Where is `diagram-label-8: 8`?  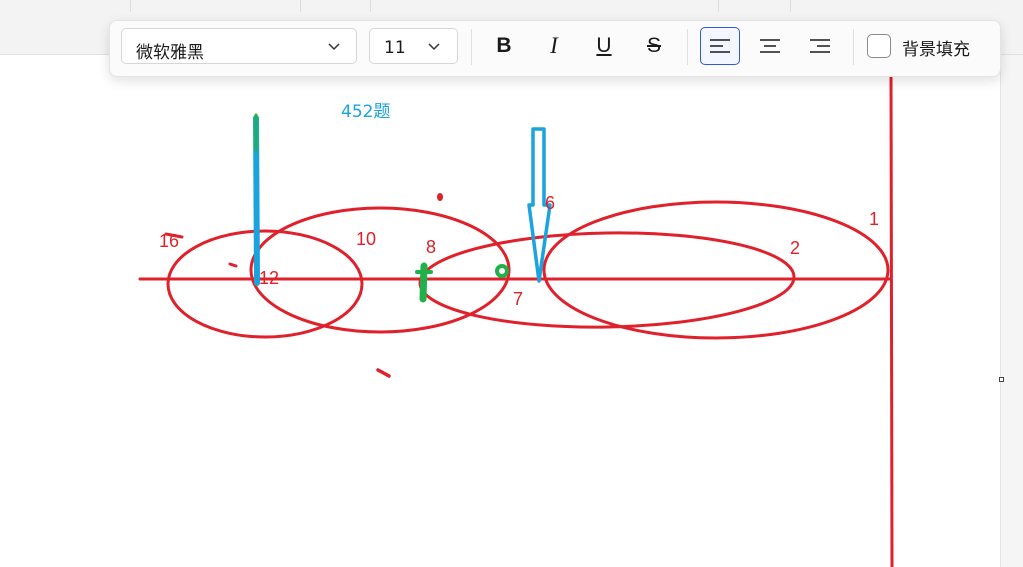
diagram-label-8: 8 is located at coordinates (431, 247).